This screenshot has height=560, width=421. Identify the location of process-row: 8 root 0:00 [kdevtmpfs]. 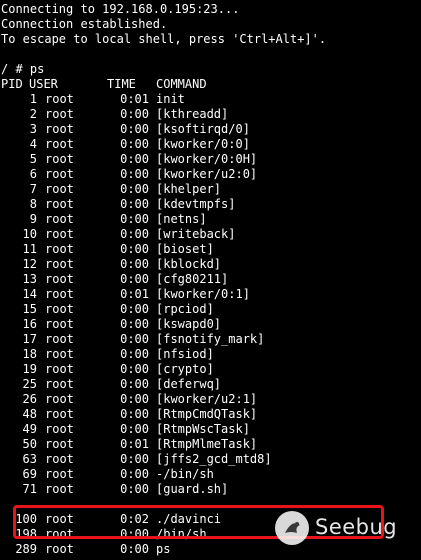
(211, 204).